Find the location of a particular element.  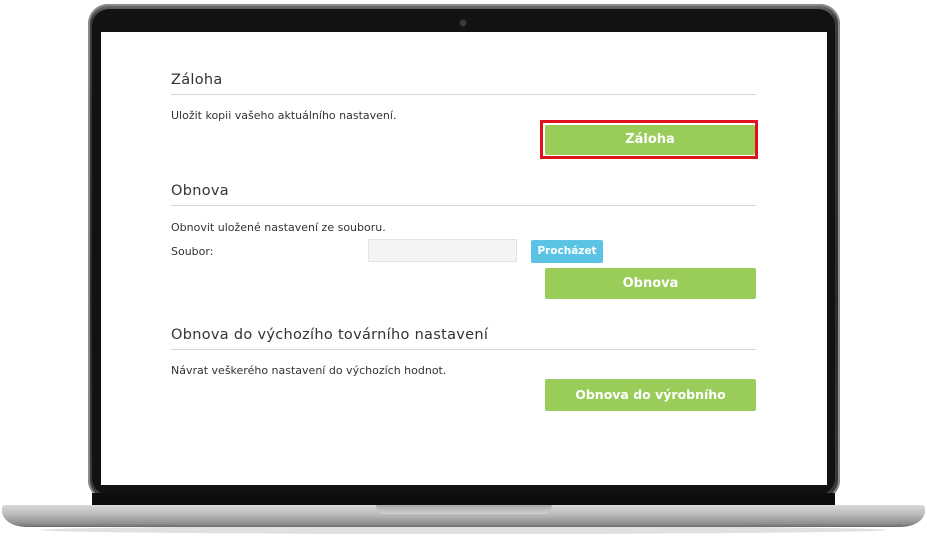

restore-section-title: Obnova is located at coordinates (200, 191).